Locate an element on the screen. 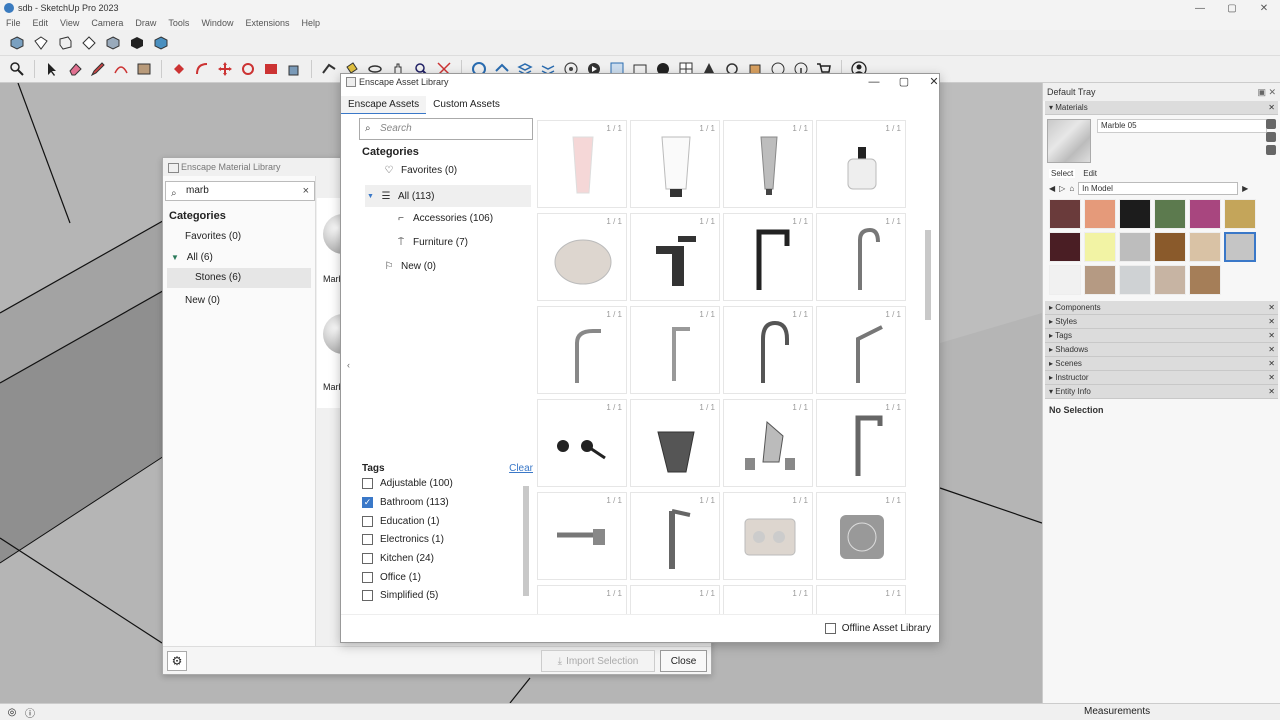  tag-simplified: Simplified (5) is located at coordinates (400, 595).